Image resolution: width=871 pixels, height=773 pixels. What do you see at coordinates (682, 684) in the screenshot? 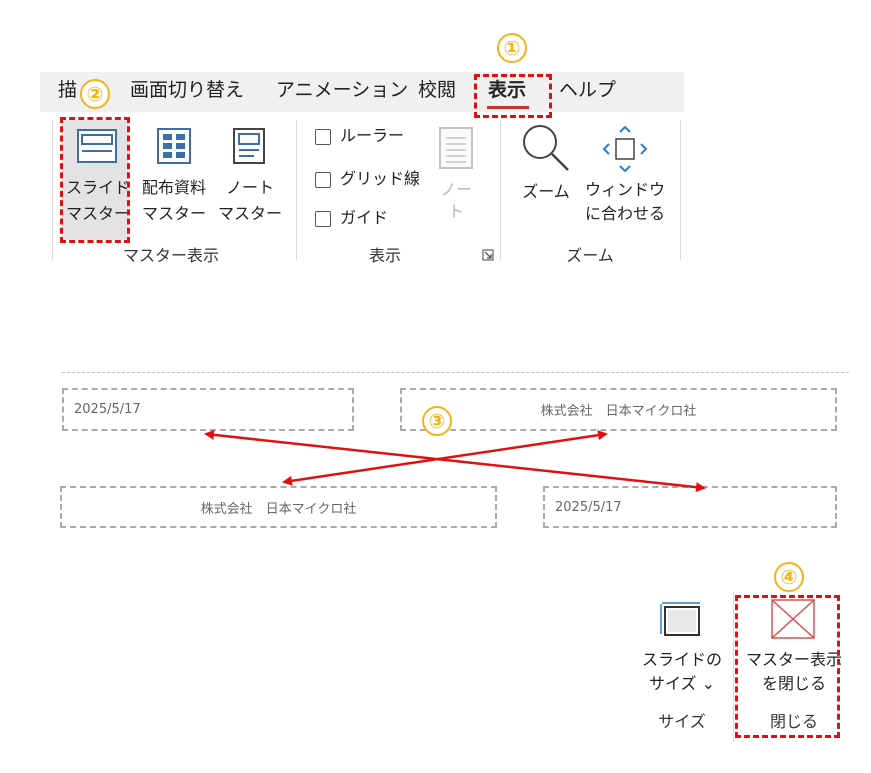
I see `slide-size-label-2: サイズ ⌄` at bounding box center [682, 684].